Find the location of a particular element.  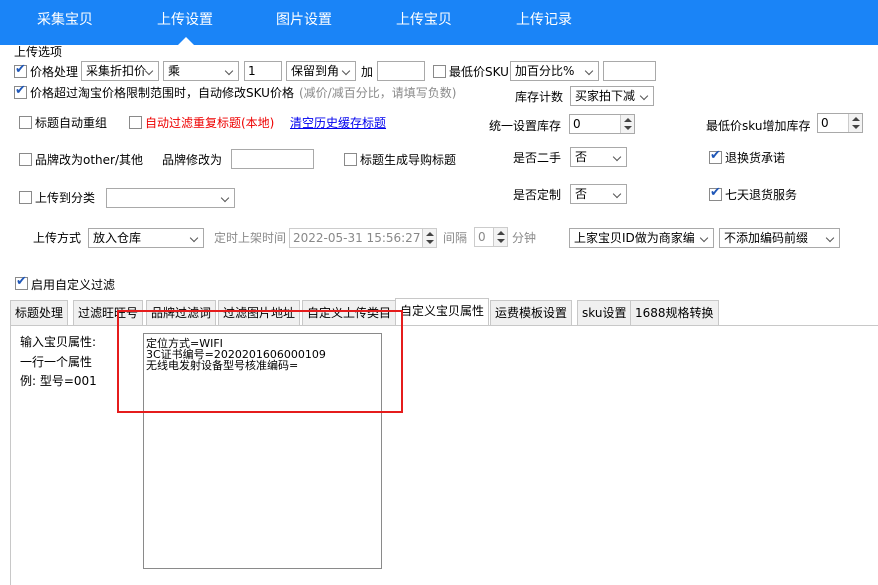

top-nav-bar: 采集宝贝 上传设置 图片设置 上传宝贝 上传记录 is located at coordinates (439, 22).